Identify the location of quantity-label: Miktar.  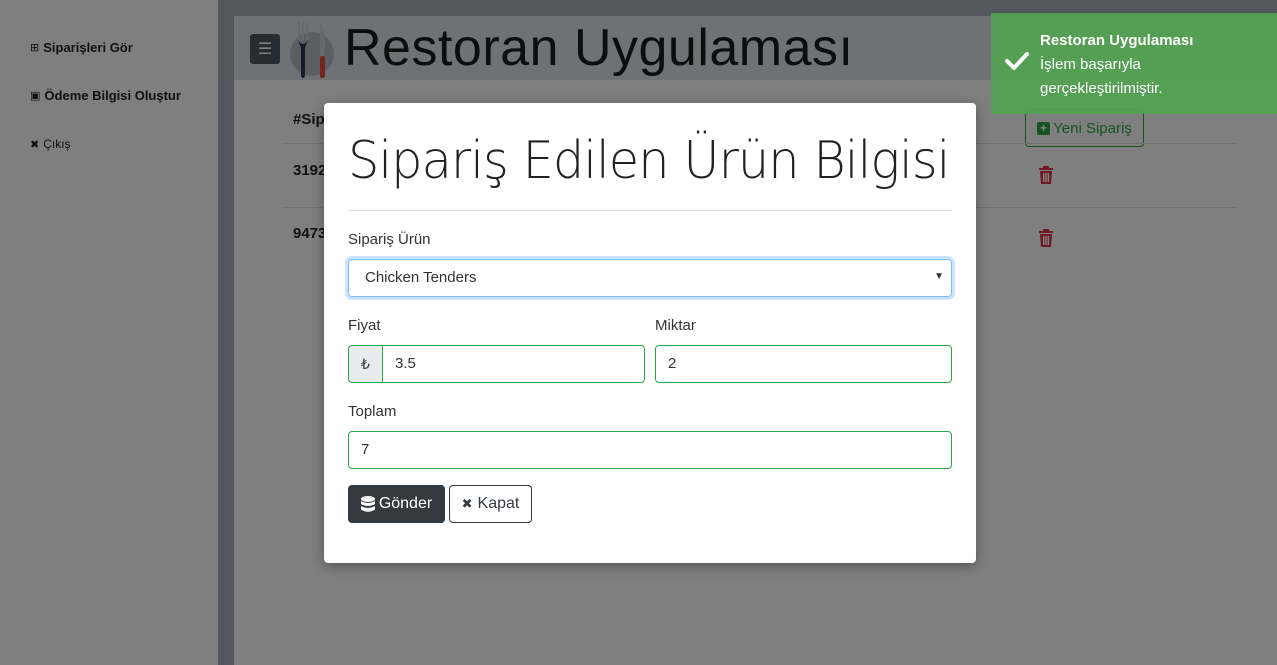
(675, 325).